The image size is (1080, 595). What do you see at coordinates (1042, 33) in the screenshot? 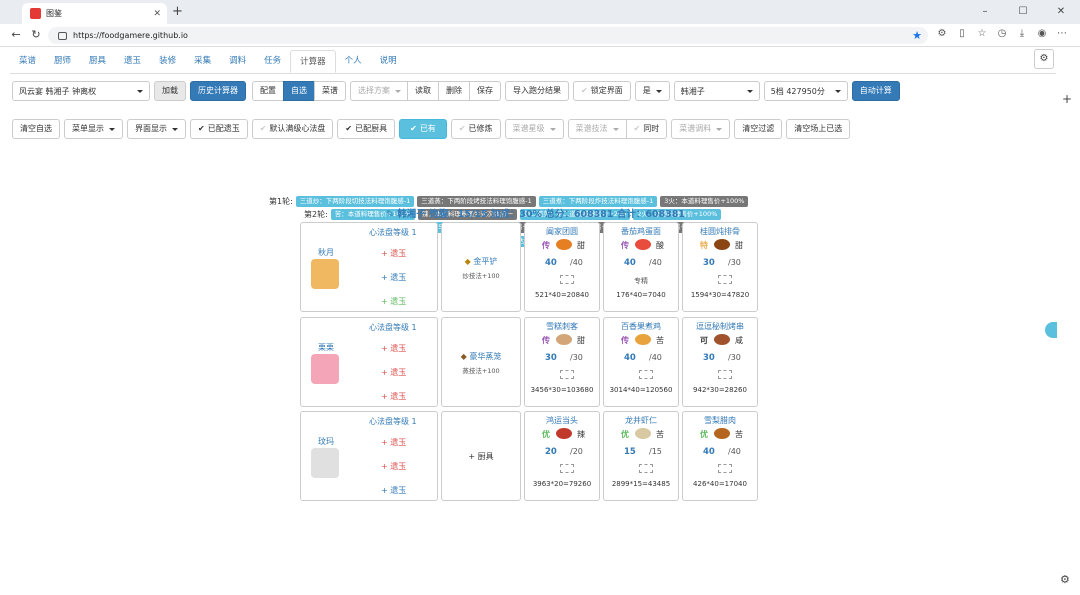
I see `profile-icon: ◉` at bounding box center [1042, 33].